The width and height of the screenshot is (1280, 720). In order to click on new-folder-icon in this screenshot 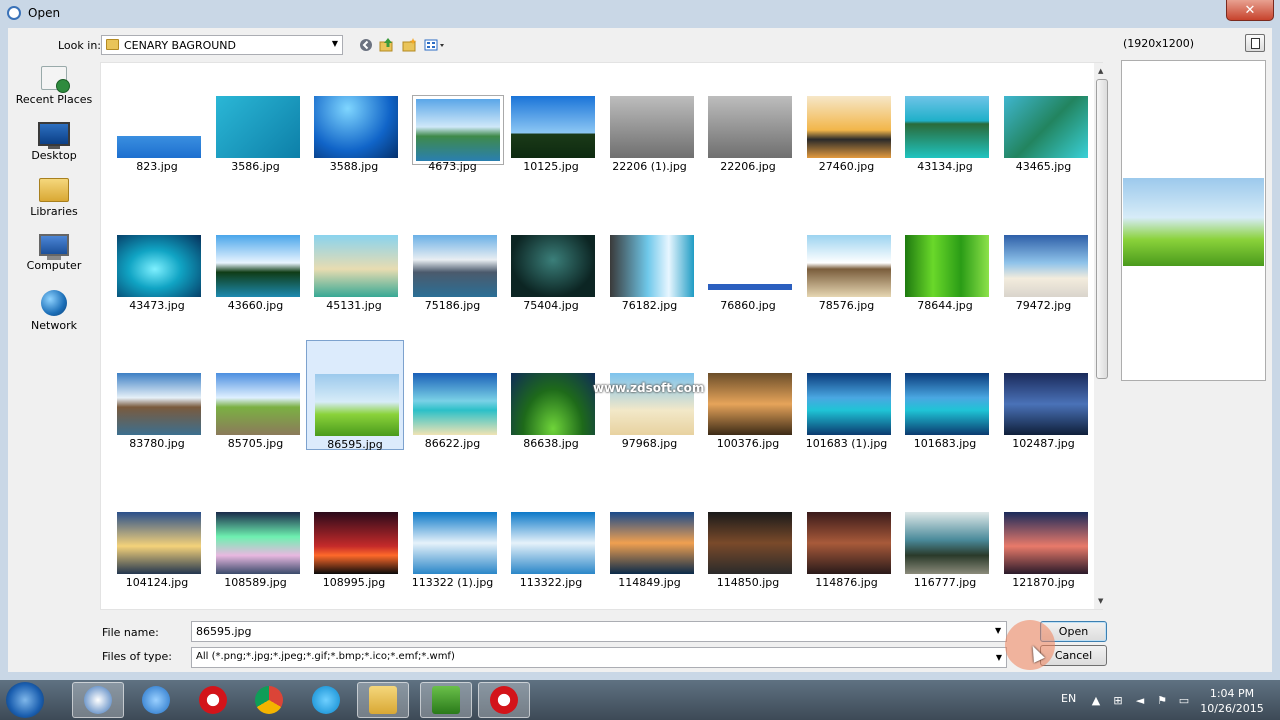, I will do `click(410, 45)`.